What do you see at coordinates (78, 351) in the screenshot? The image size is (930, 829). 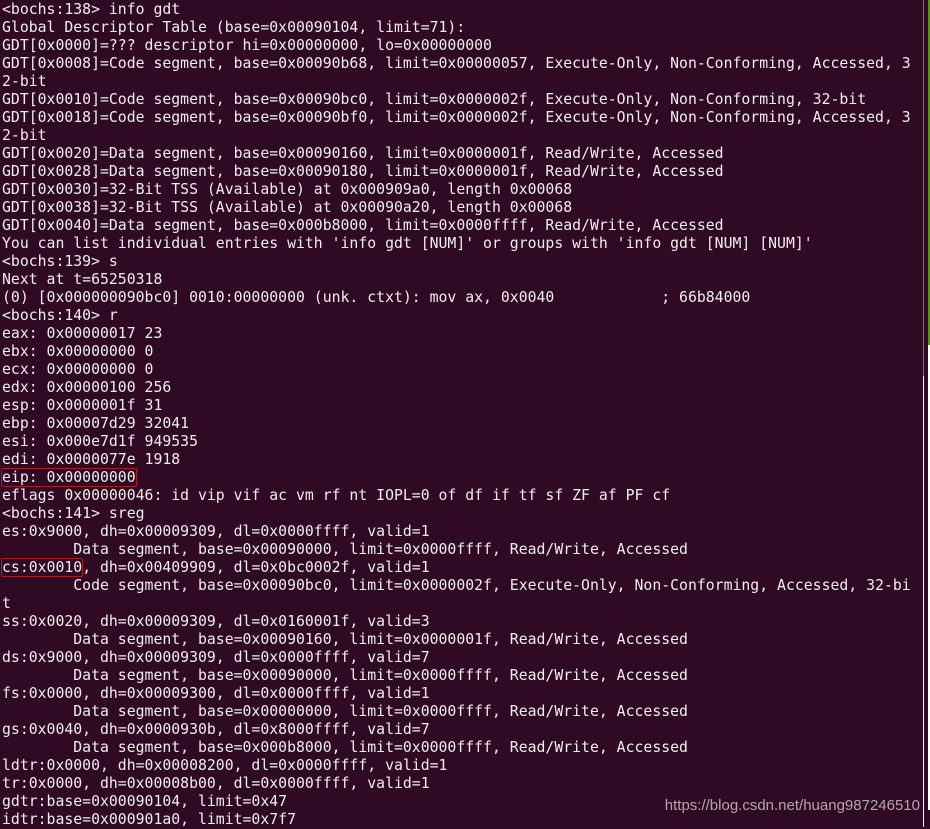 I see `terminal-line: ebx: 0x00000000 0` at bounding box center [78, 351].